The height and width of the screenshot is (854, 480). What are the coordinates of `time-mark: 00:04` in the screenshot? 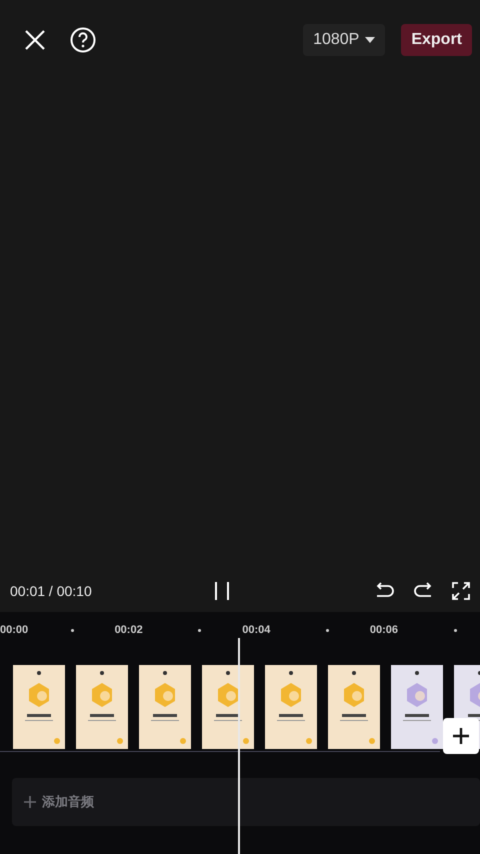 It's located at (256, 630).